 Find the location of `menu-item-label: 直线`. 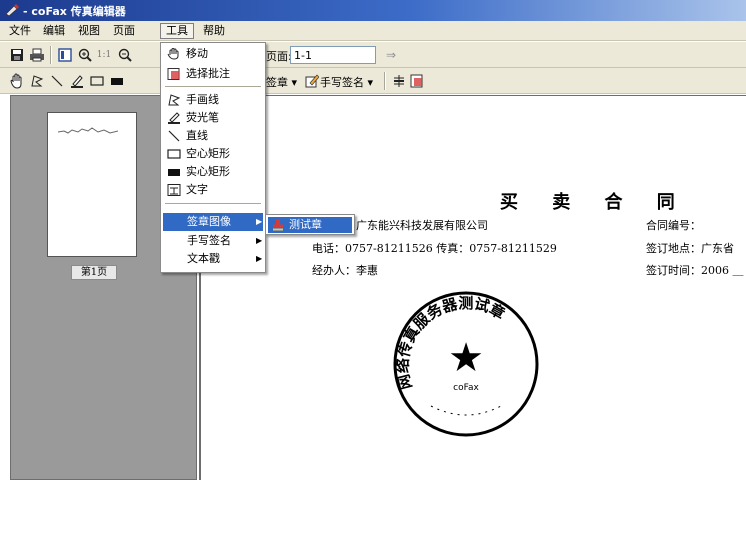

menu-item-label: 直线 is located at coordinates (197, 135).